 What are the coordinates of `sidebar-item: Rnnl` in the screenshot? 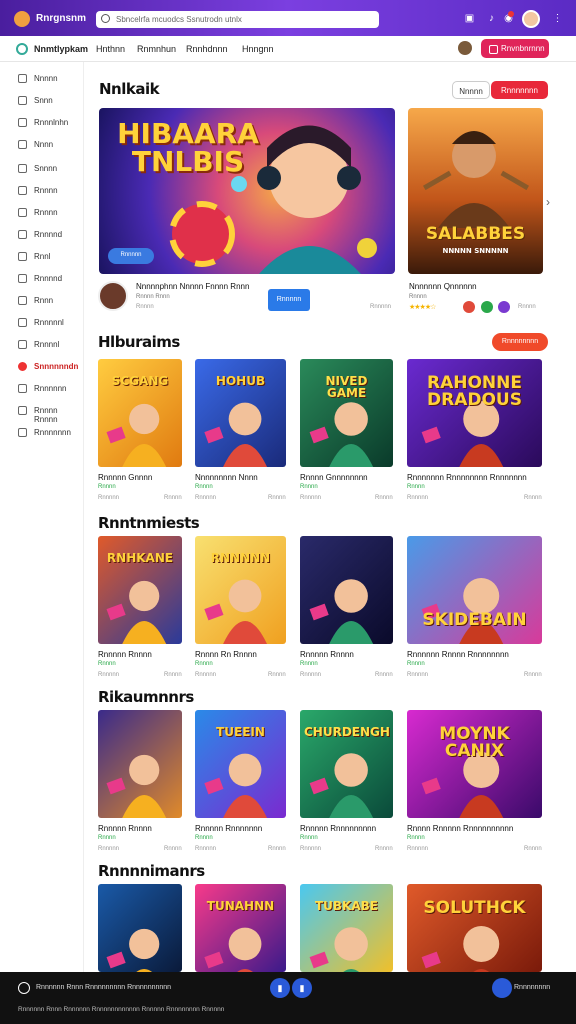 It's located at (47, 257).